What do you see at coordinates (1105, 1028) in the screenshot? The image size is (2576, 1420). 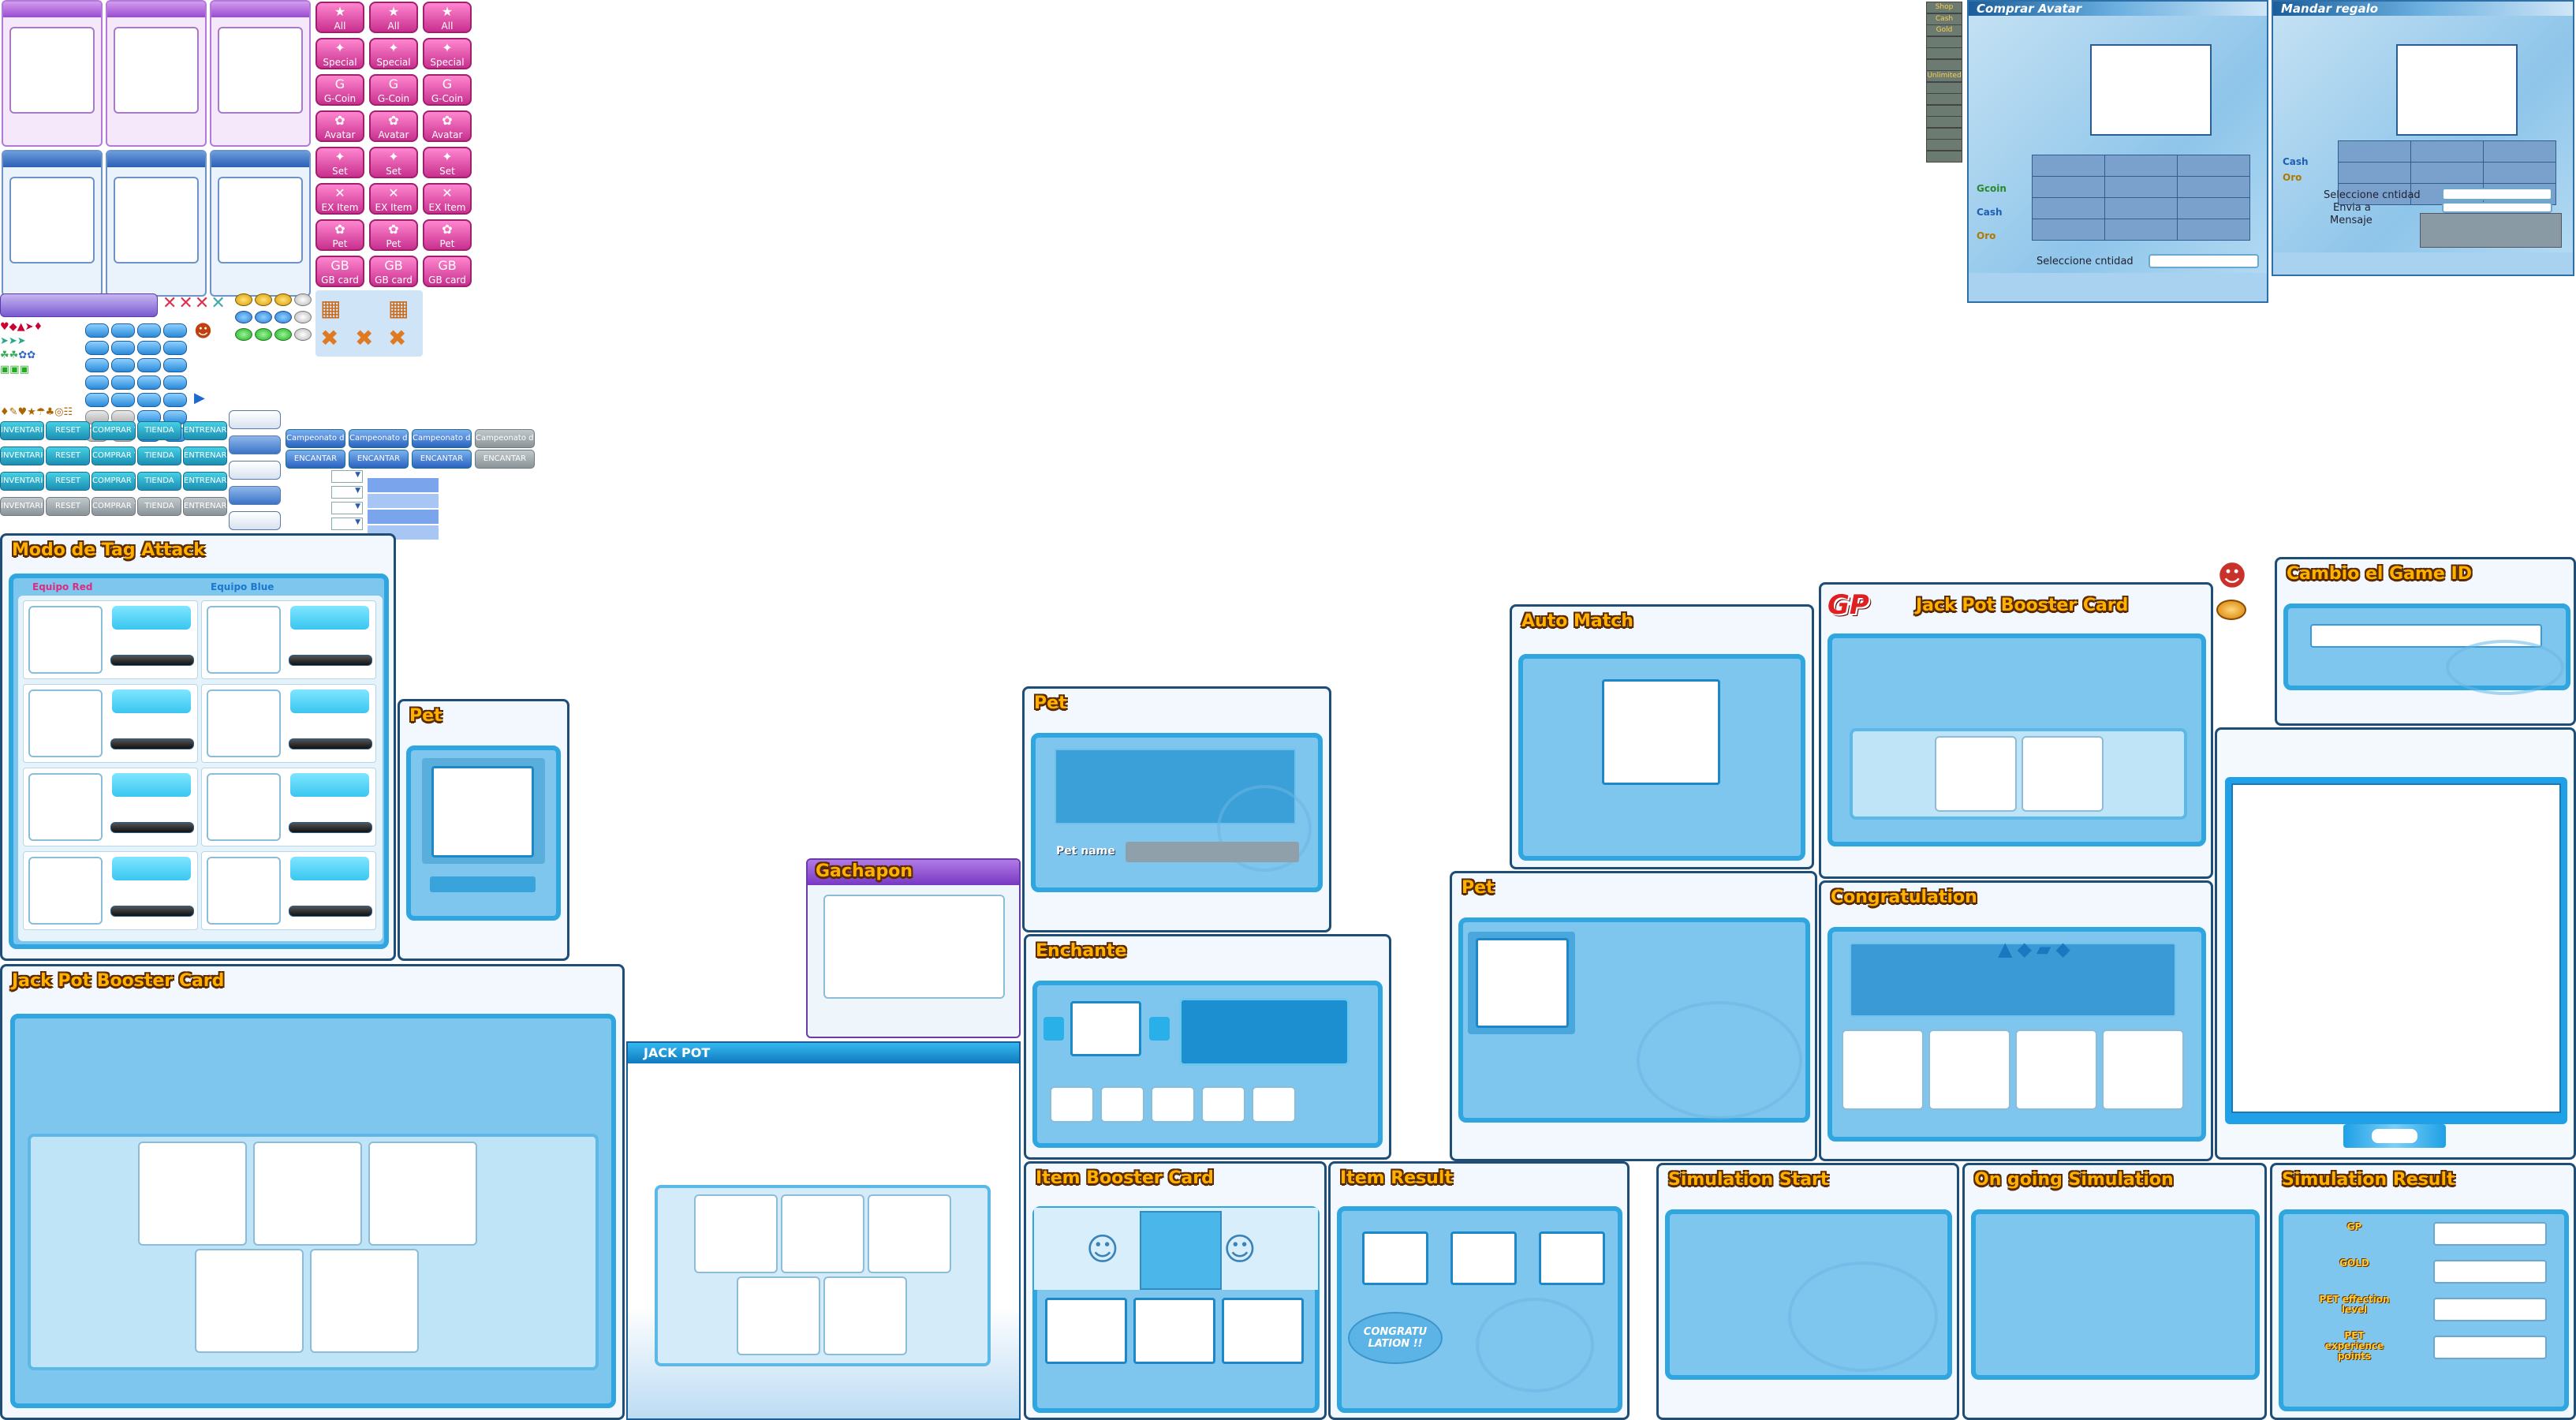 I see `enchant-item-slot` at bounding box center [1105, 1028].